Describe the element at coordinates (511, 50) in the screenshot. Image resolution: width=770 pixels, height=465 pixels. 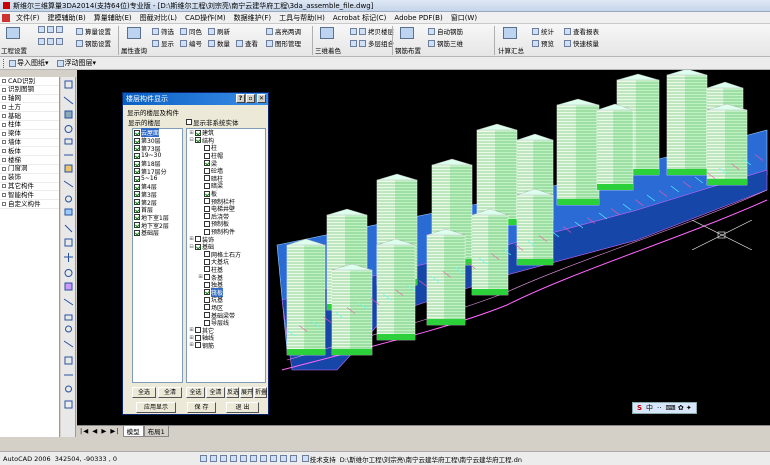
I see `calc-summary-button: 计算汇总` at that location.